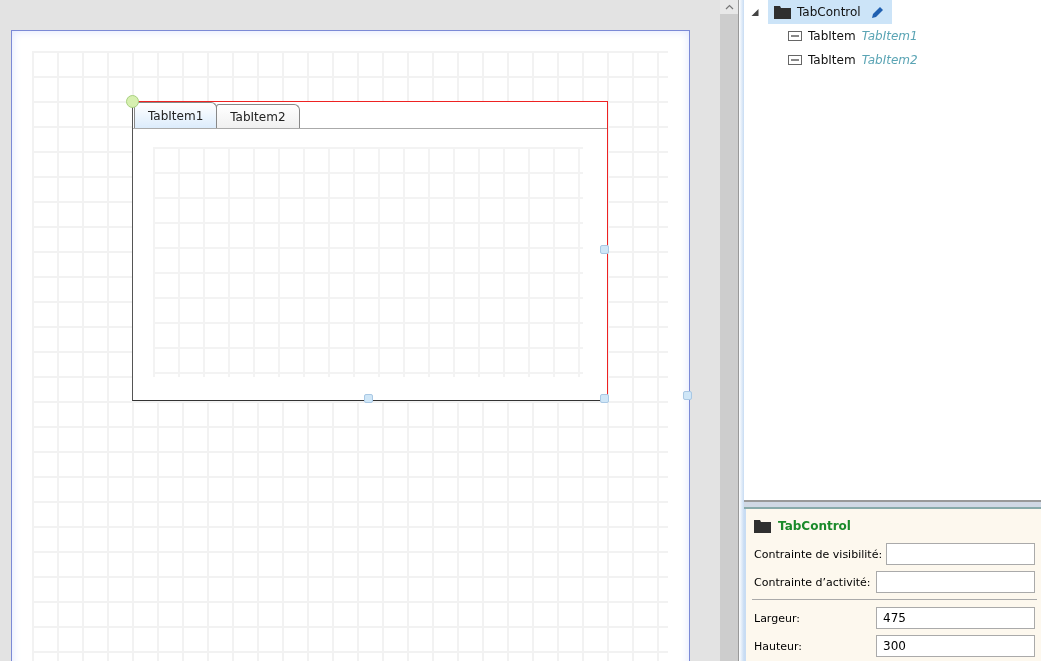 This screenshot has width=1041, height=661. I want to click on chevron-up-icon, so click(729, 7).